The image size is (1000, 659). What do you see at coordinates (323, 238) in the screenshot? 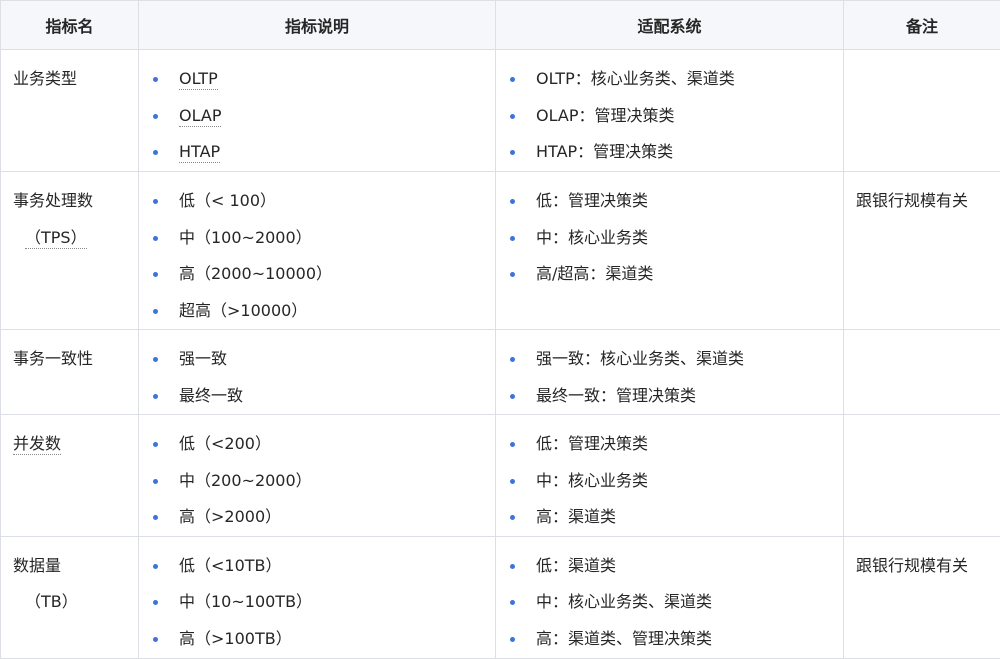
I see `list-item: 中（100~2000）` at bounding box center [323, 238].